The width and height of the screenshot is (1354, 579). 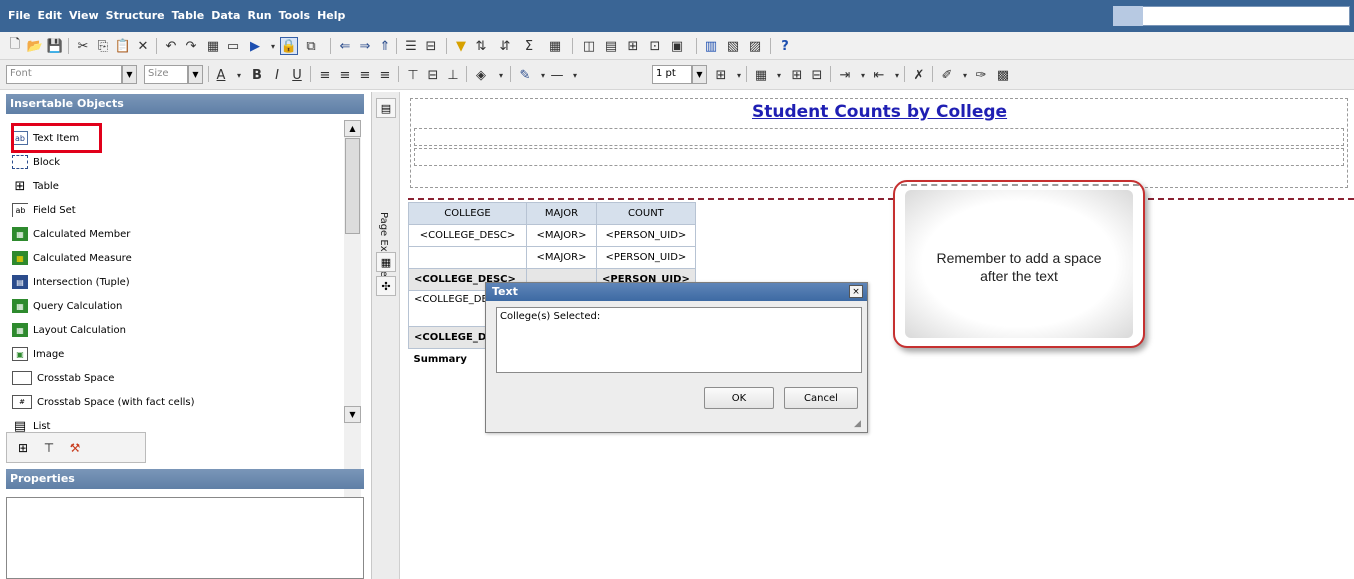 What do you see at coordinates (1231, 16) in the screenshot?
I see `search-input` at bounding box center [1231, 16].